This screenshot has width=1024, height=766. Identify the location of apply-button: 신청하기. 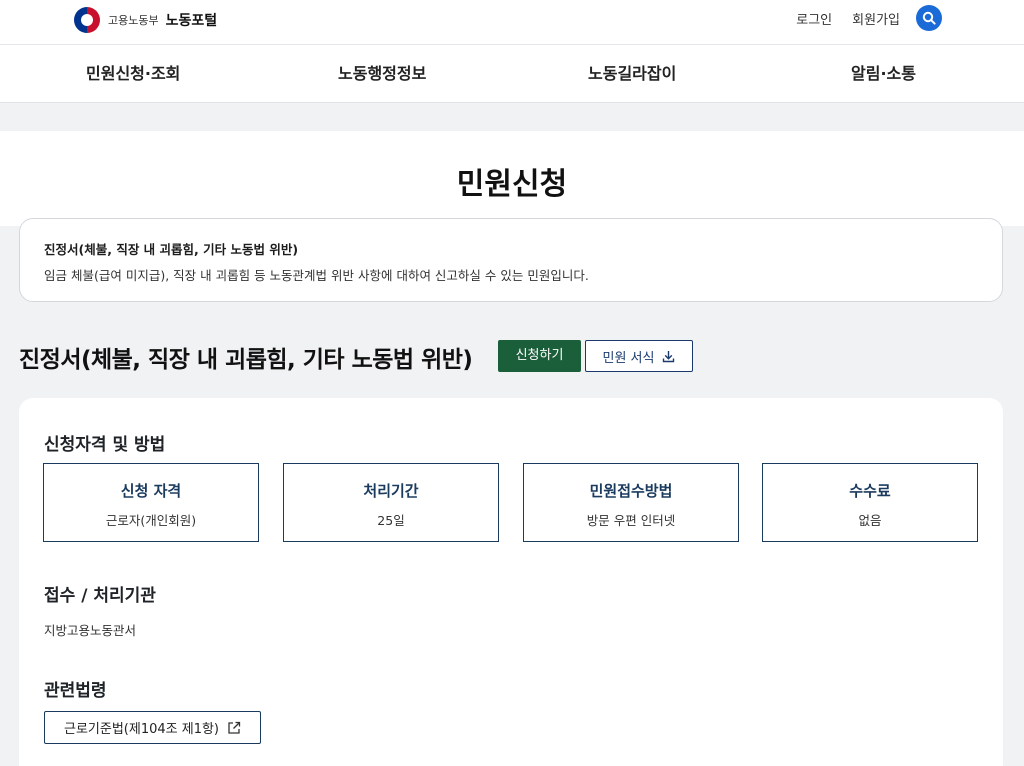
(539, 356).